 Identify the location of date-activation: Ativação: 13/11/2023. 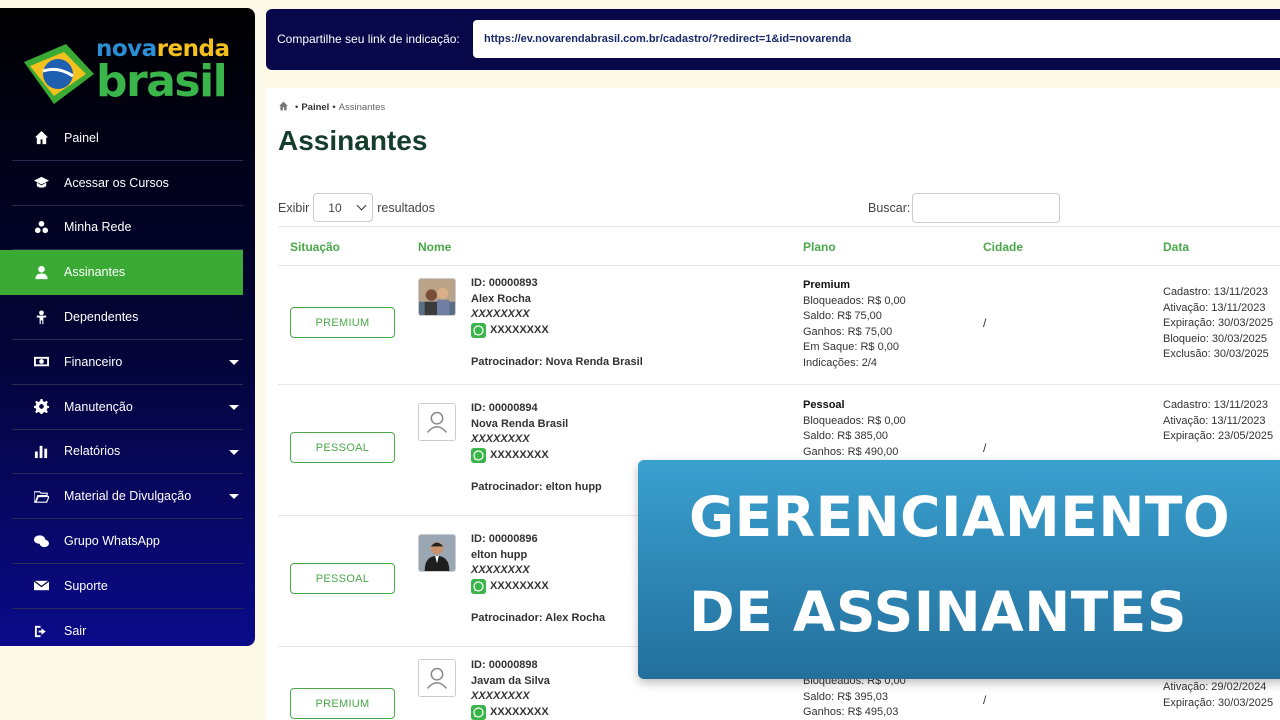
(1214, 420).